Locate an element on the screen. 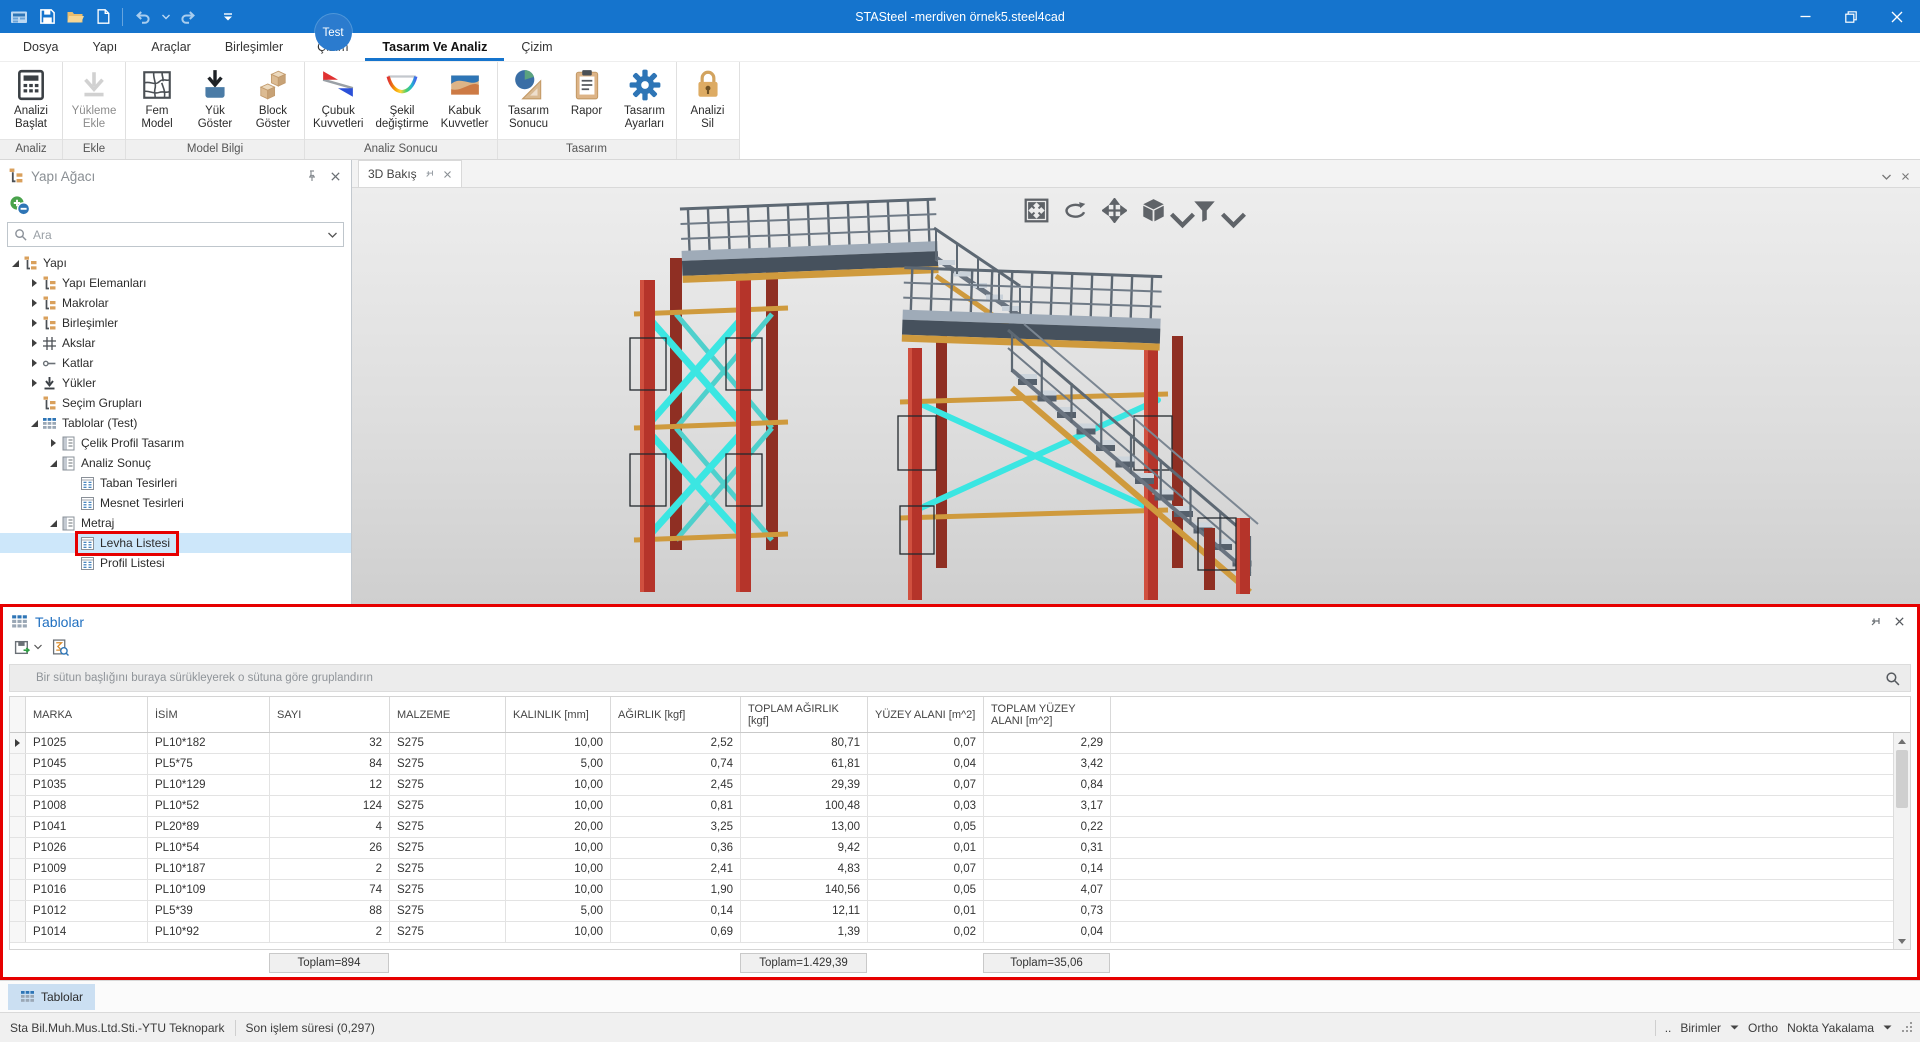 This screenshot has width=1920, height=1042. tree-item-seçim-grupları: Seçim Grupları is located at coordinates (175, 403).